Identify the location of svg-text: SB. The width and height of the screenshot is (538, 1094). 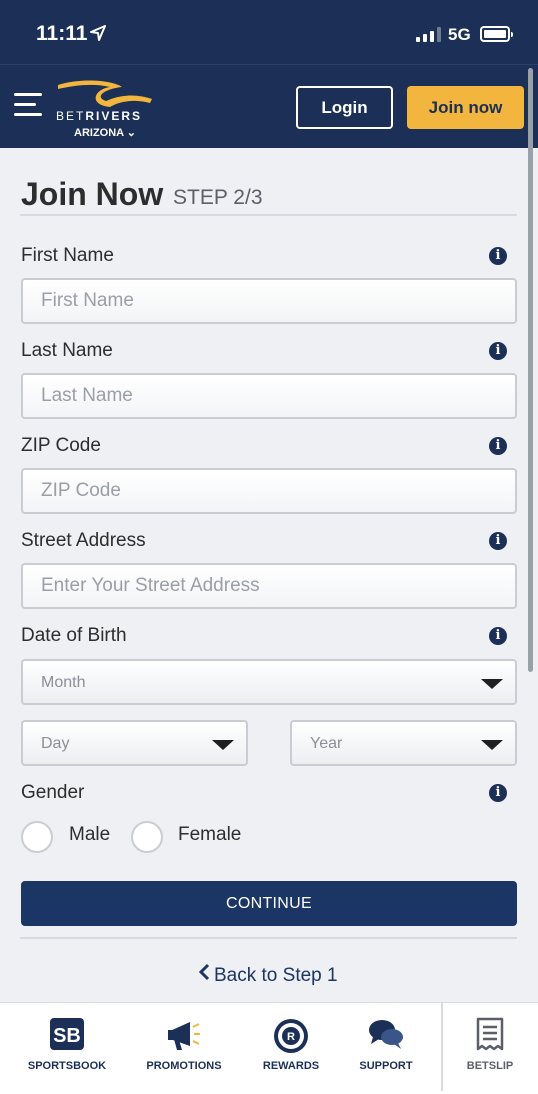
(67, 1036).